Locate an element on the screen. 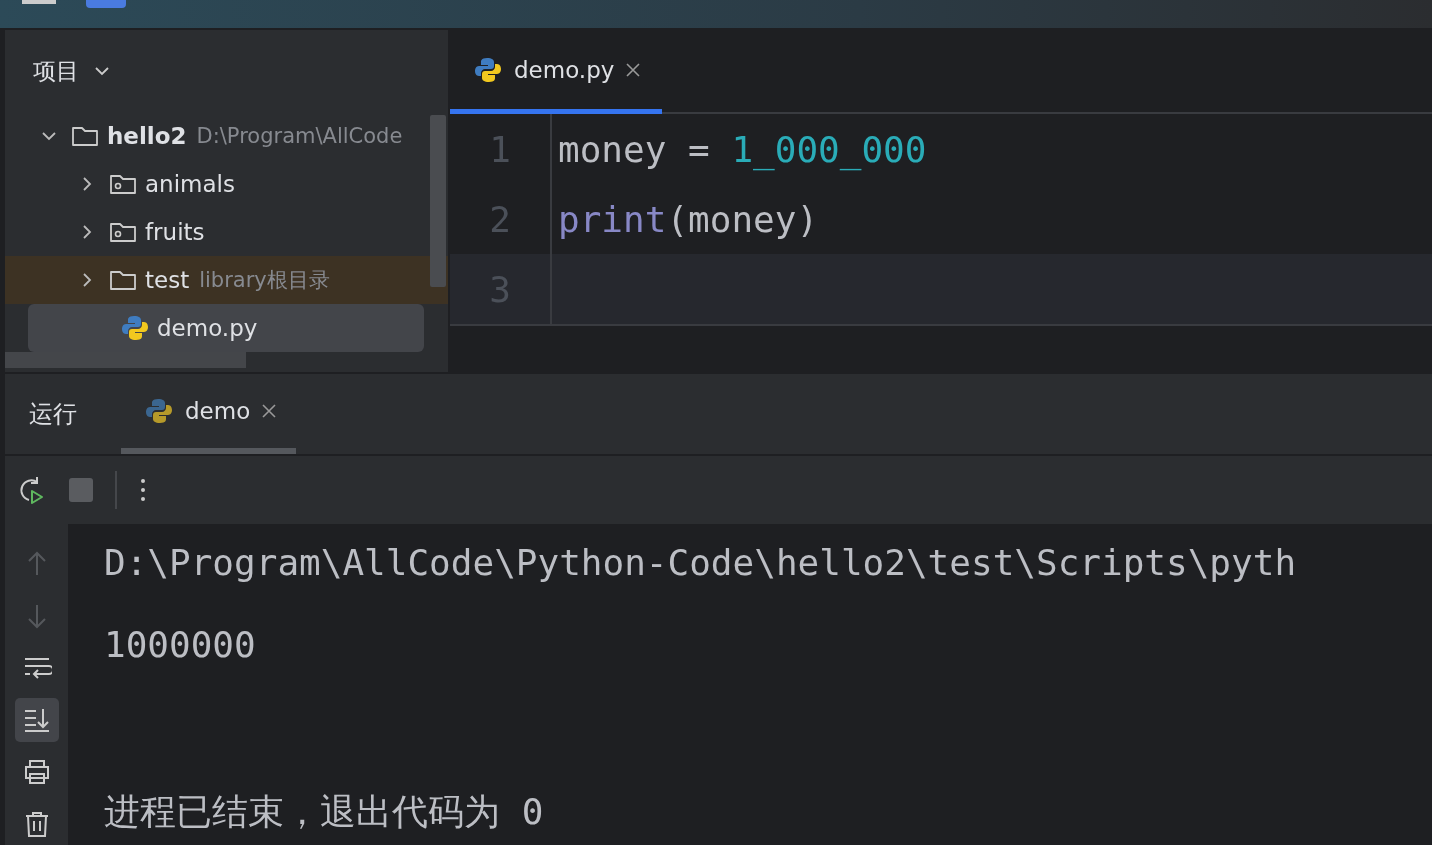 The image size is (1432, 845). tree-item: hello2 D:\Program\AllCode is located at coordinates (226, 136).